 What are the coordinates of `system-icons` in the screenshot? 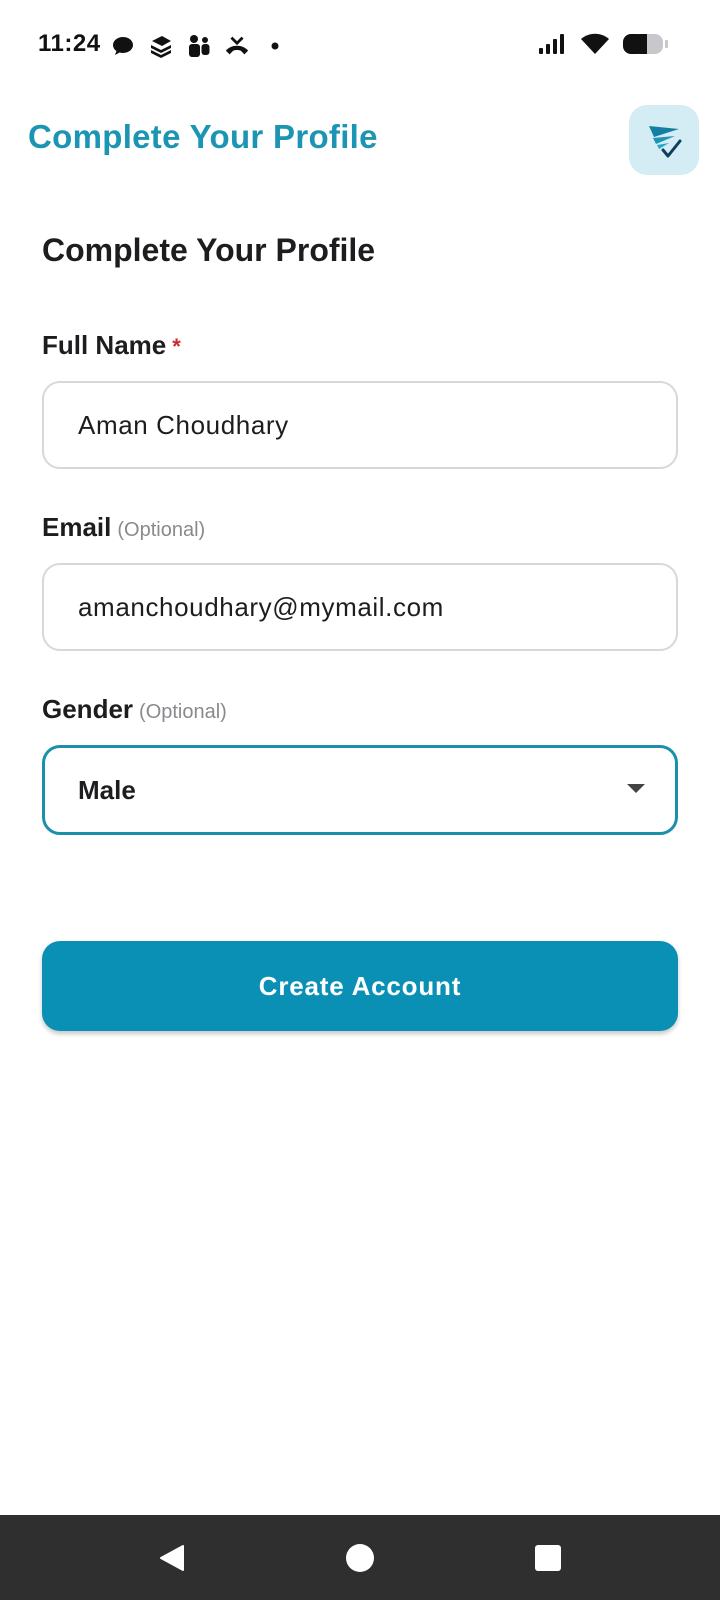 It's located at (604, 46).